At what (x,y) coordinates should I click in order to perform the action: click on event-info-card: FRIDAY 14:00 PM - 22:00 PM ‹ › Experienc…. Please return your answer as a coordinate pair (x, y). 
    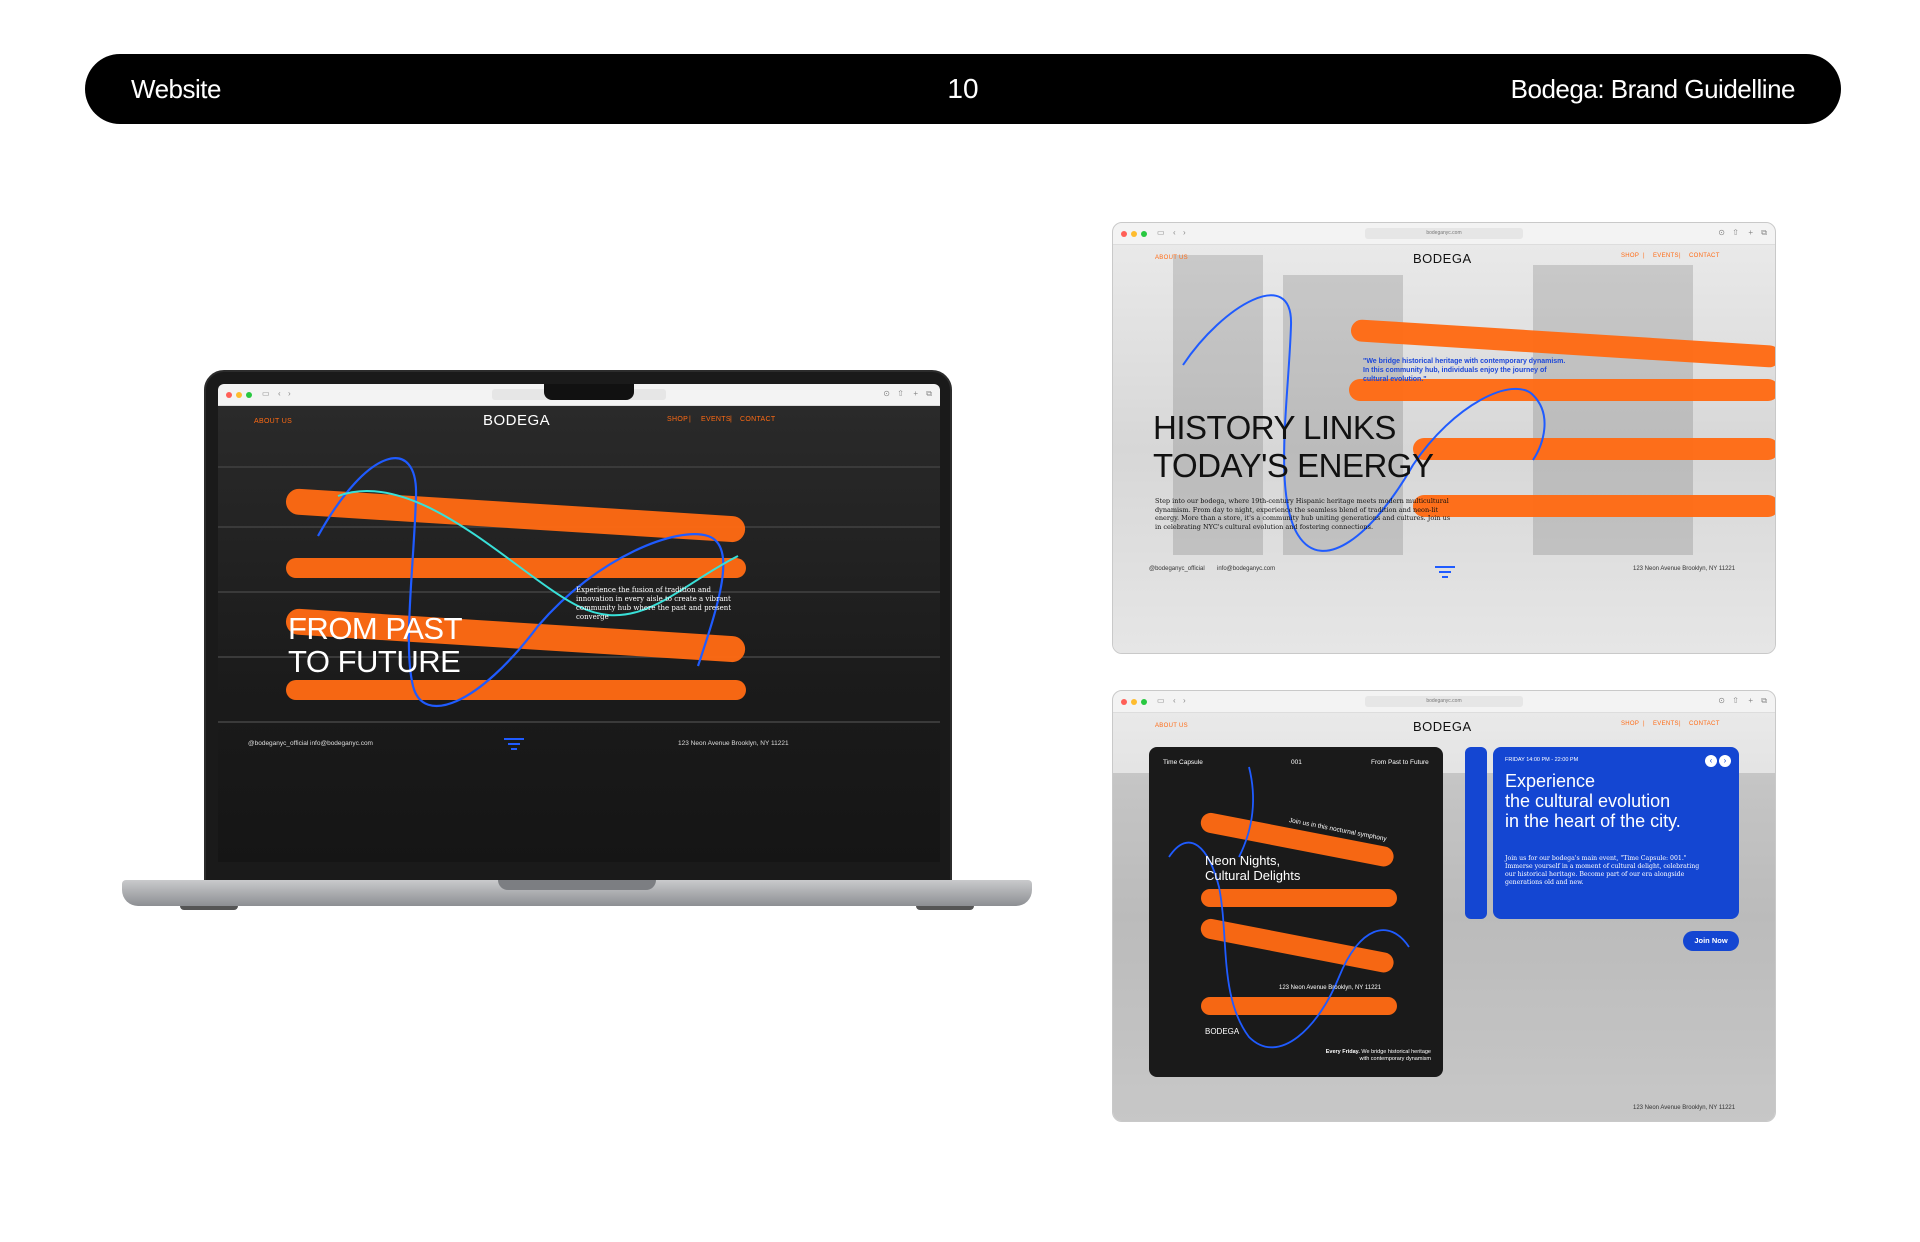
    Looking at the image, I should click on (1616, 833).